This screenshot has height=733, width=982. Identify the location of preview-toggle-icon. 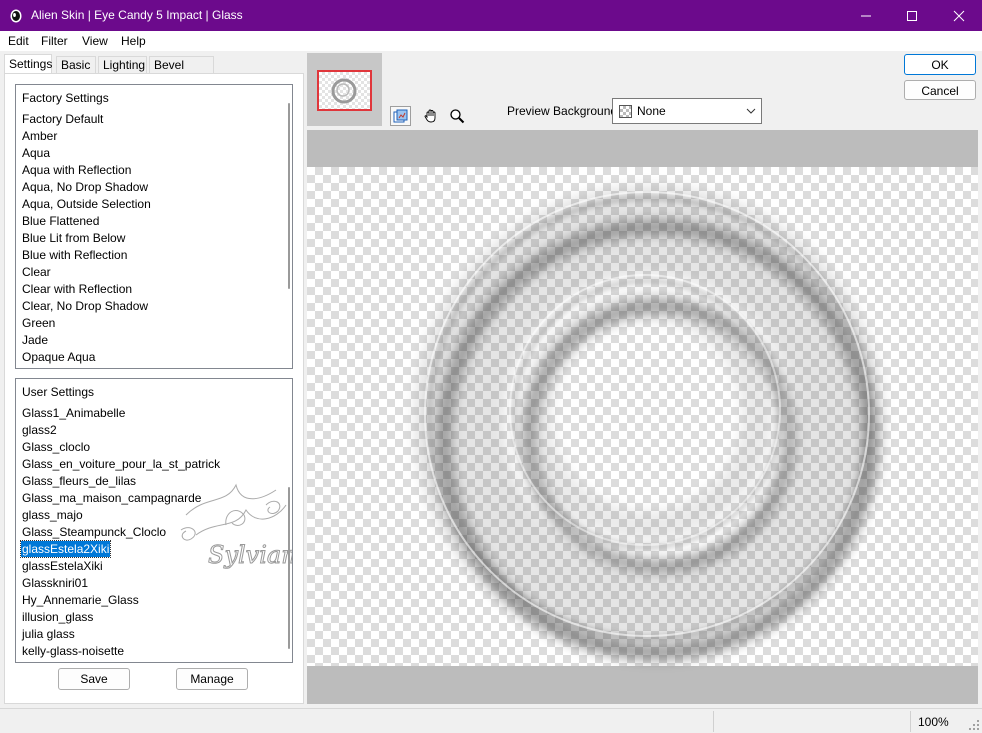
(400, 115).